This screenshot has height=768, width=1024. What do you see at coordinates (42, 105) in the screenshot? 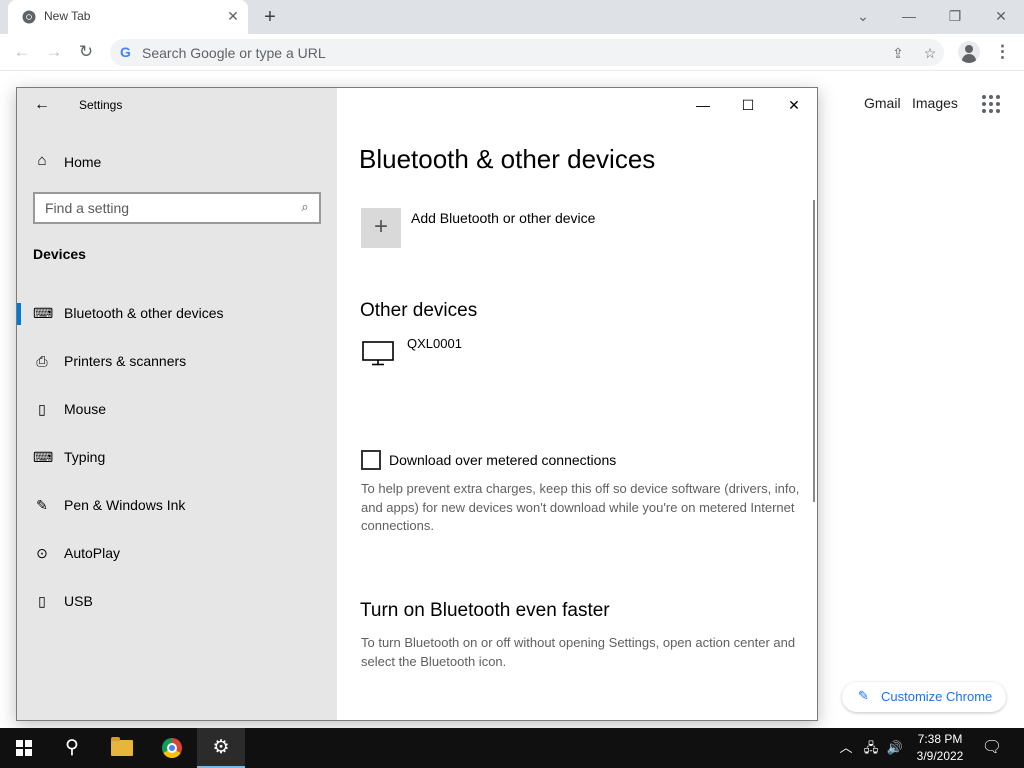
I see `back-arrow-icon: ←` at bounding box center [42, 105].